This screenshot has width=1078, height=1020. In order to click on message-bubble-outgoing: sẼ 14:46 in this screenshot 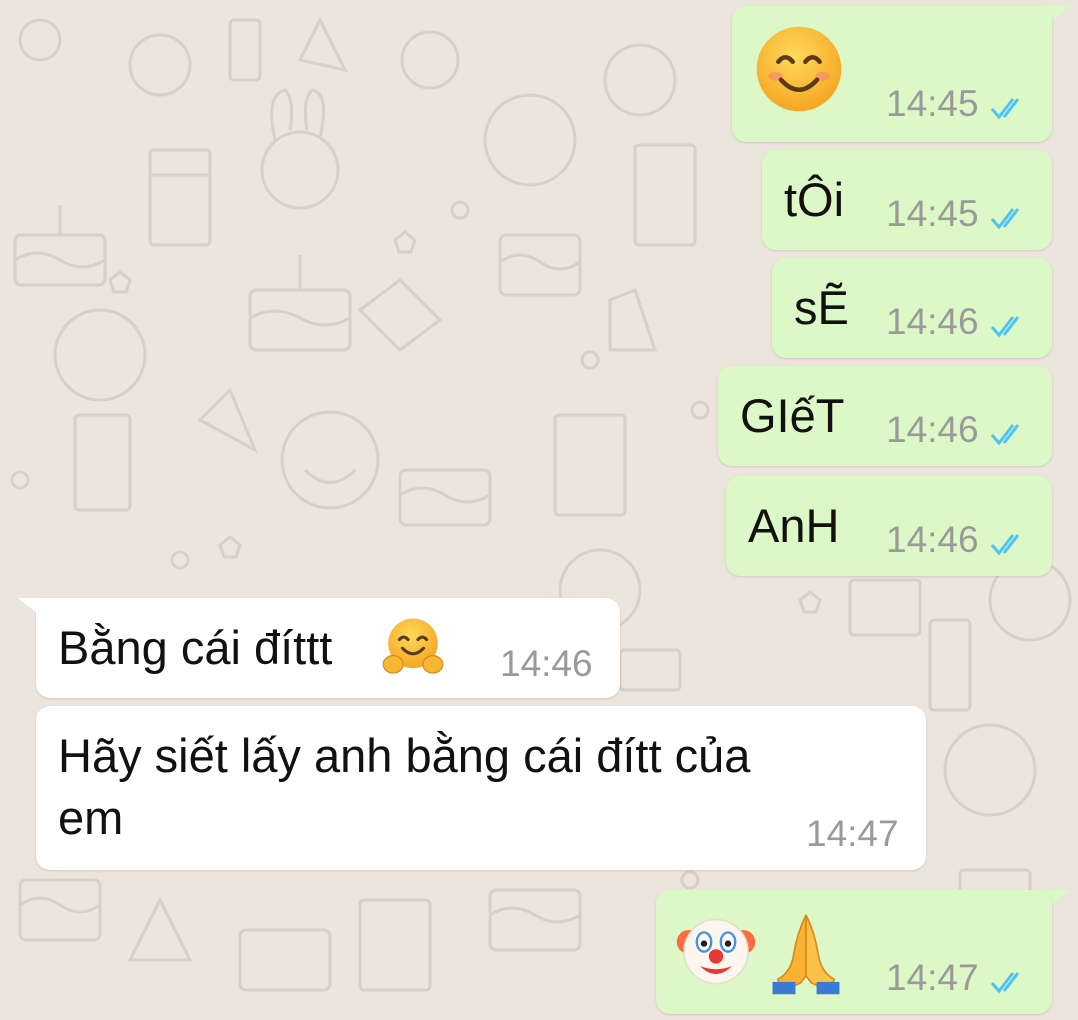, I will do `click(912, 308)`.